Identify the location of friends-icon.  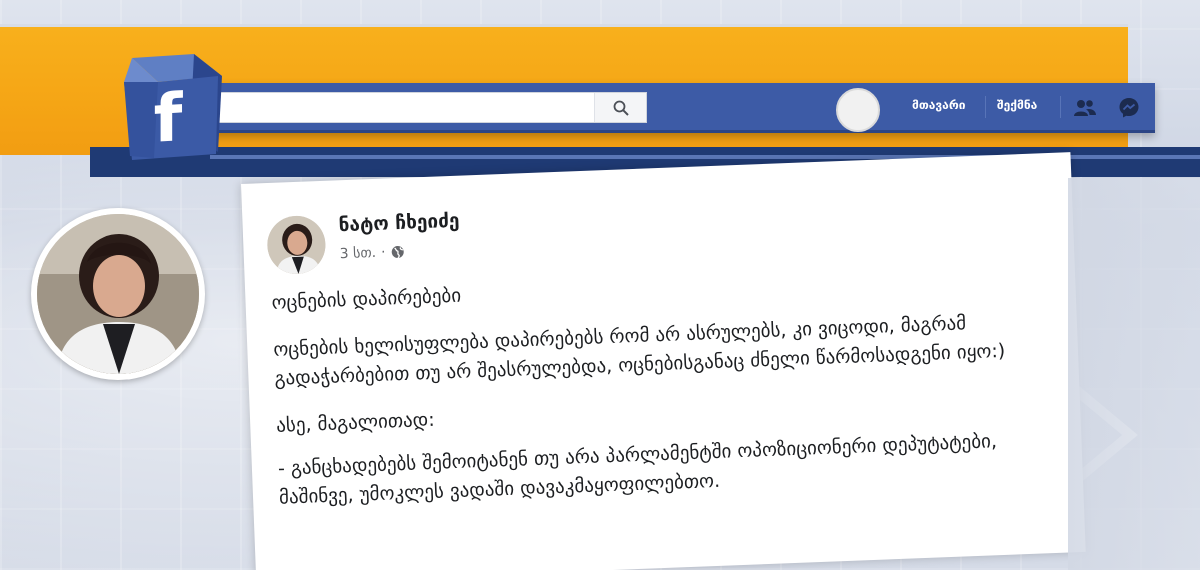
(1085, 108).